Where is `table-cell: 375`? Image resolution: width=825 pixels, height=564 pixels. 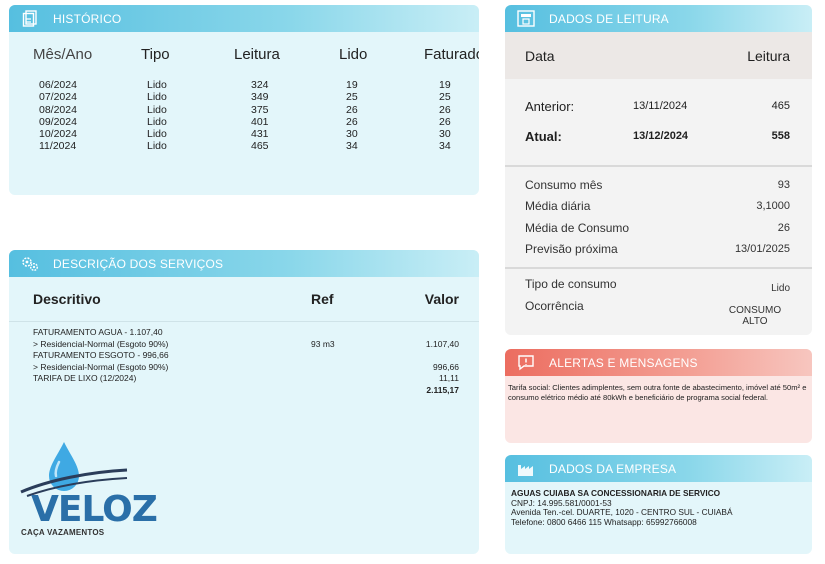 table-cell: 375 is located at coordinates (260, 109).